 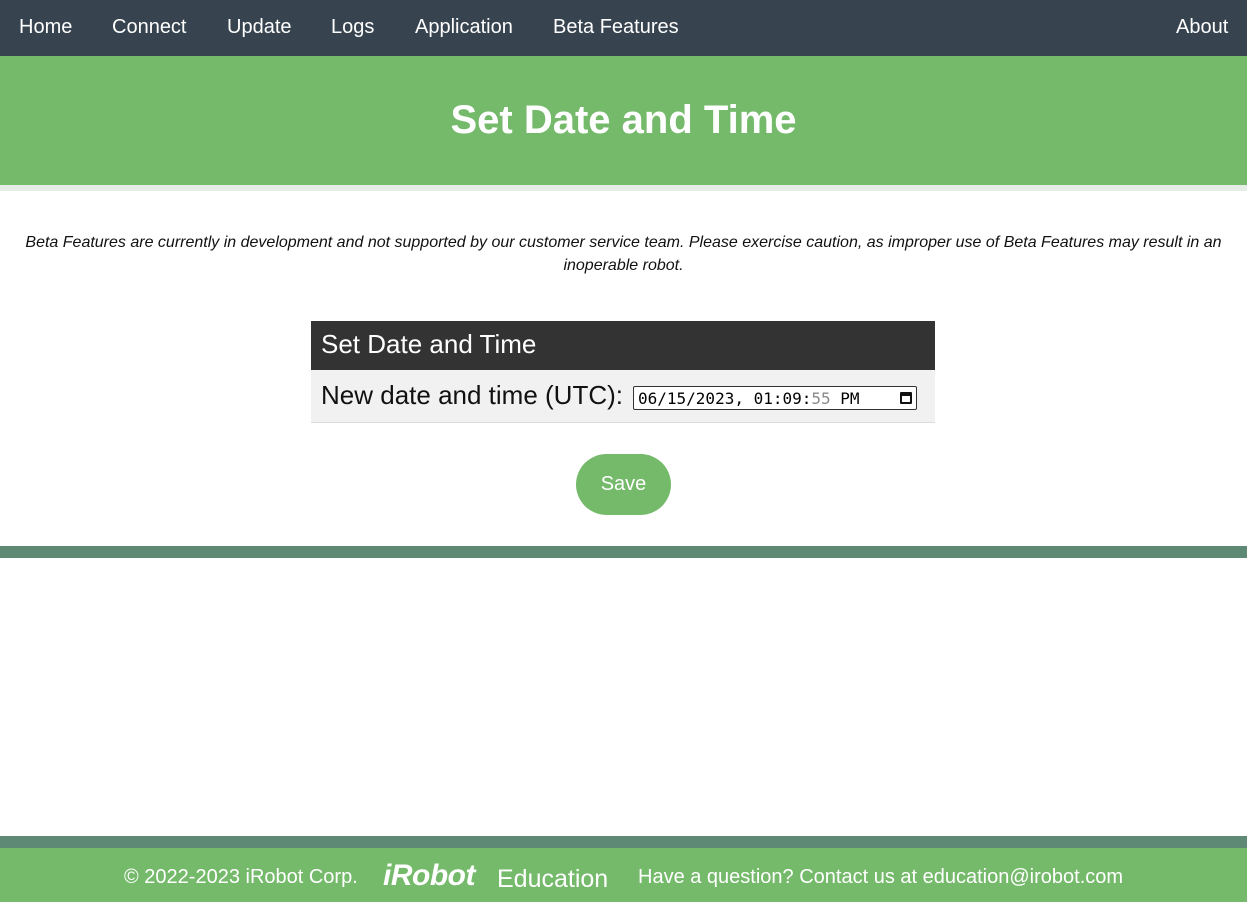 What do you see at coordinates (623, 120) in the screenshot?
I see `page-title: Set Date and Time` at bounding box center [623, 120].